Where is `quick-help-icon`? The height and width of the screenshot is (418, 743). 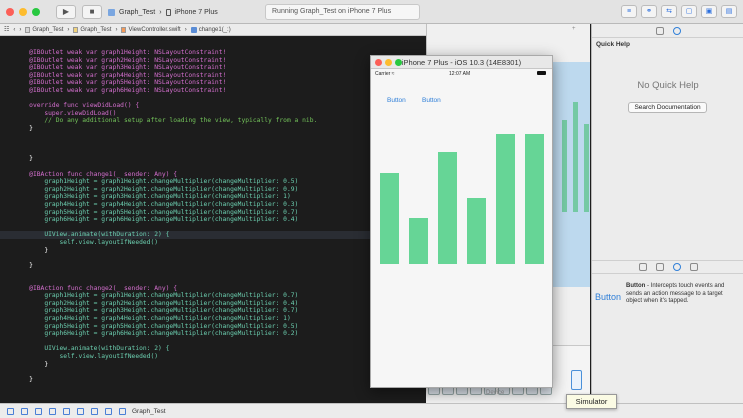
quick-help-icon is located at coordinates (676, 30).